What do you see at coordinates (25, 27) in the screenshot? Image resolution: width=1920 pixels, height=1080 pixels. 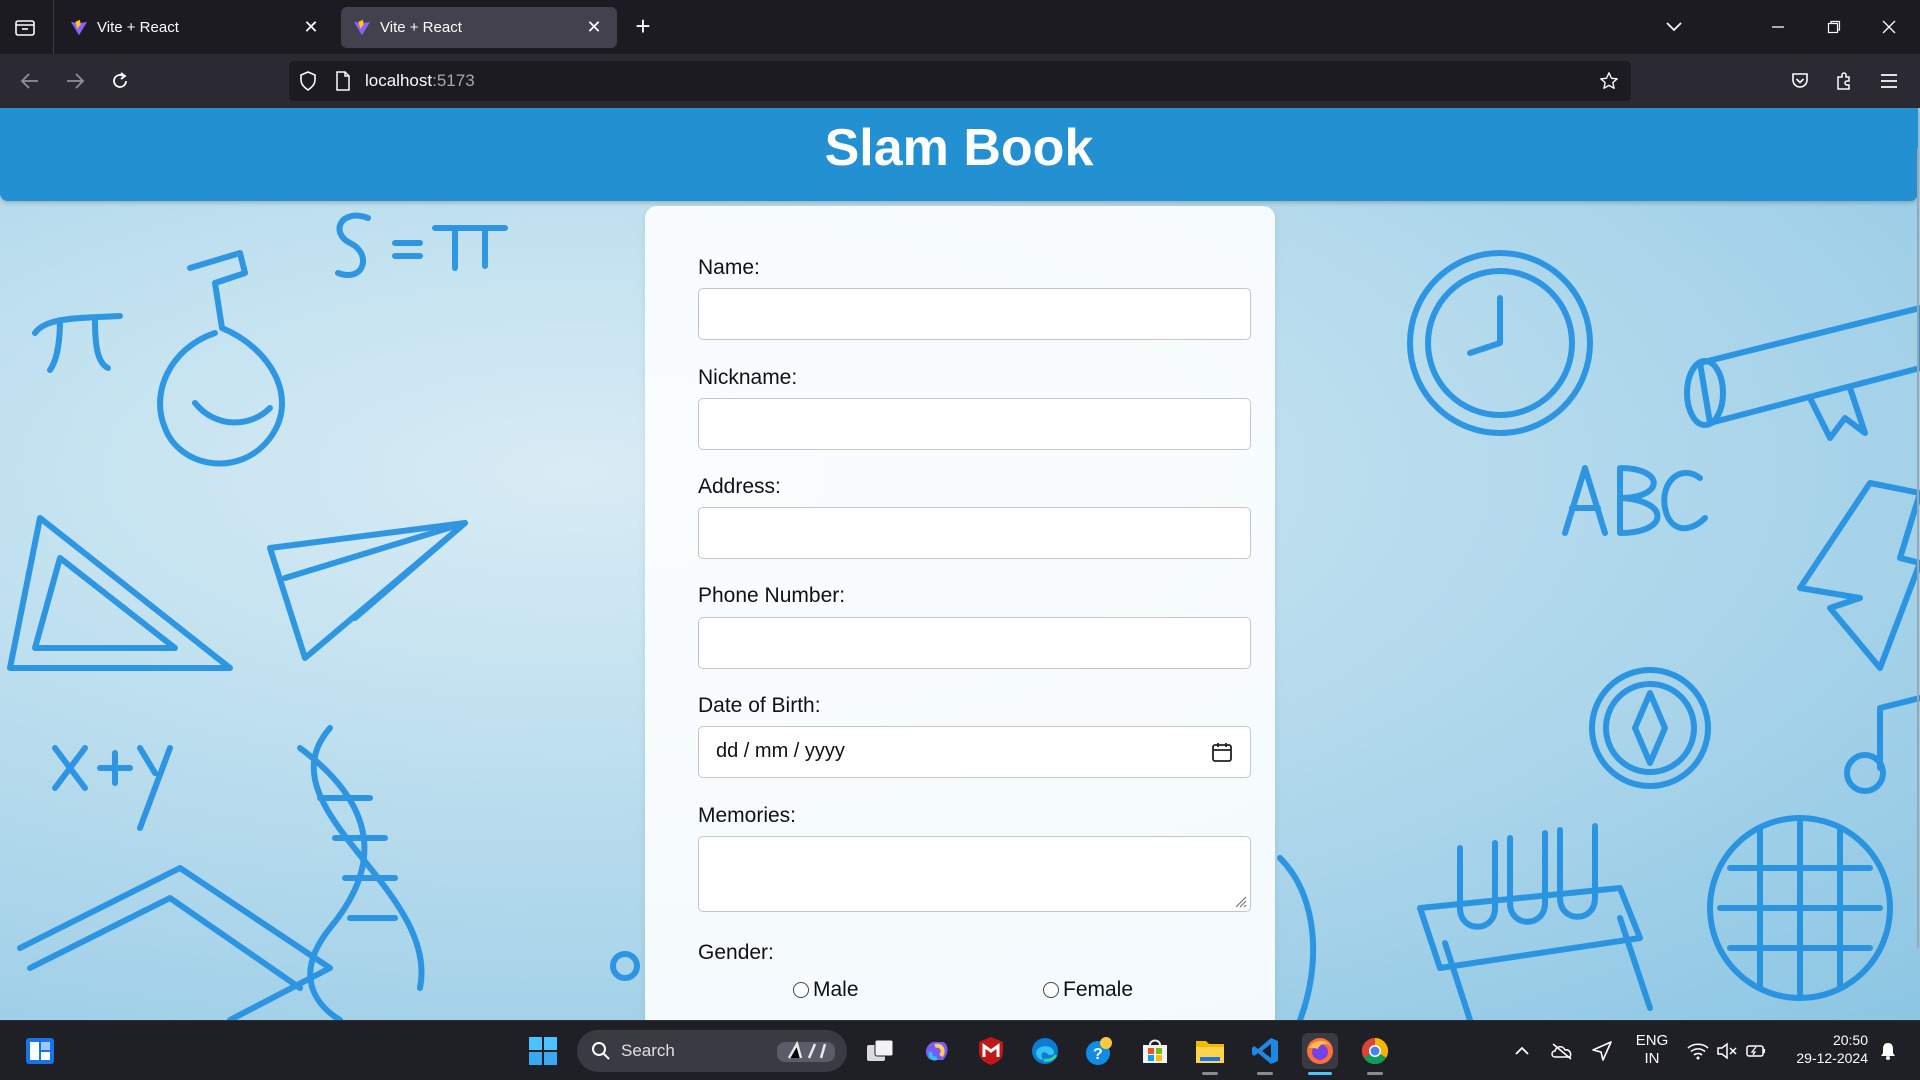 I see `tab-manager-icon` at bounding box center [25, 27].